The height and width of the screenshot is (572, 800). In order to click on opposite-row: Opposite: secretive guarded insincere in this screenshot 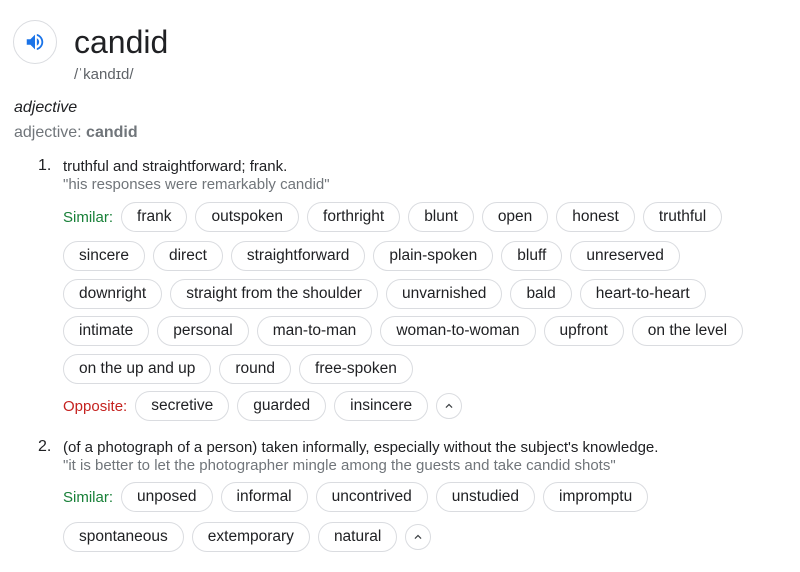, I will do `click(263, 406)`.